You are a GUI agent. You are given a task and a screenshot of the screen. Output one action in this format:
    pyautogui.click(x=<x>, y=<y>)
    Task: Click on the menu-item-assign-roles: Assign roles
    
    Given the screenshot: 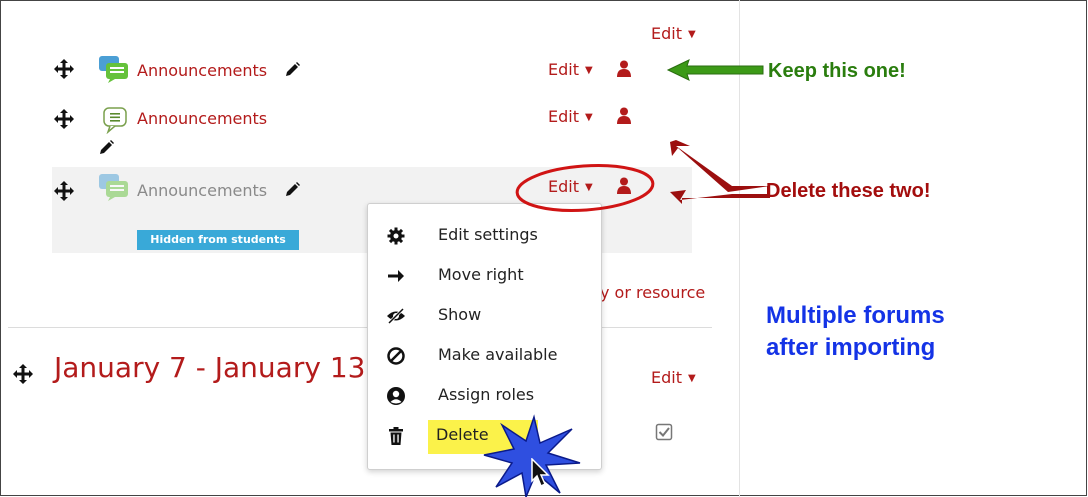 What is the action you would take?
    pyautogui.click(x=483, y=396)
    